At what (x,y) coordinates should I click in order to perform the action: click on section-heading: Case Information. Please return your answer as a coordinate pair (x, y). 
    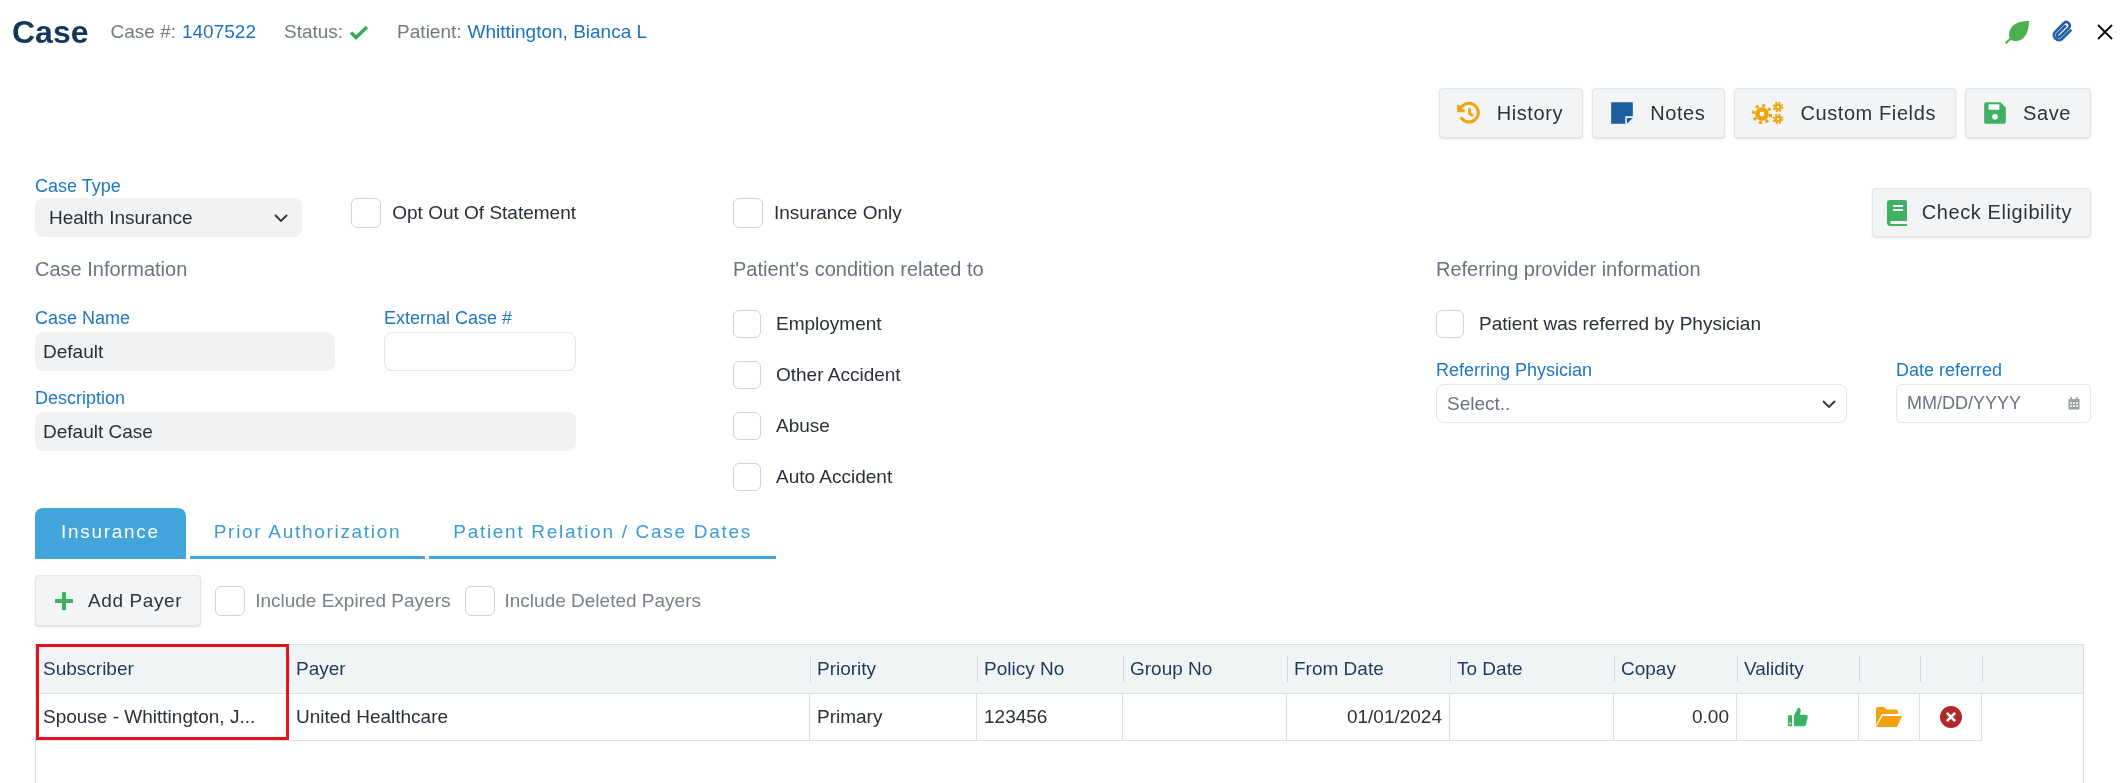
    Looking at the image, I should click on (111, 269).